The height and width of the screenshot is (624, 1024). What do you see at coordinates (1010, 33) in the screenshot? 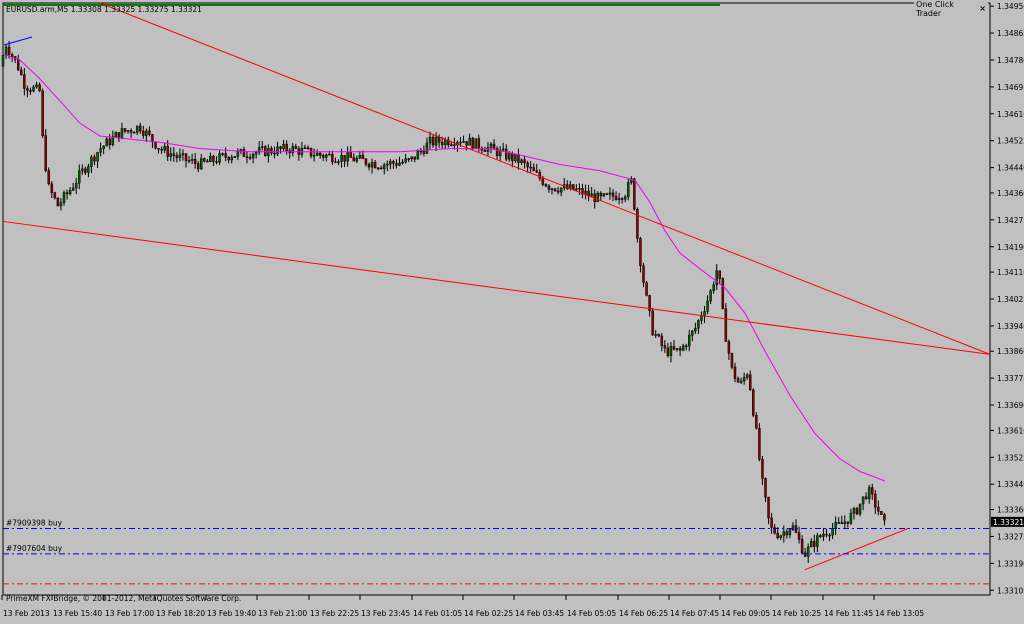
I see `y-tick-label: 1.34865` at bounding box center [1010, 33].